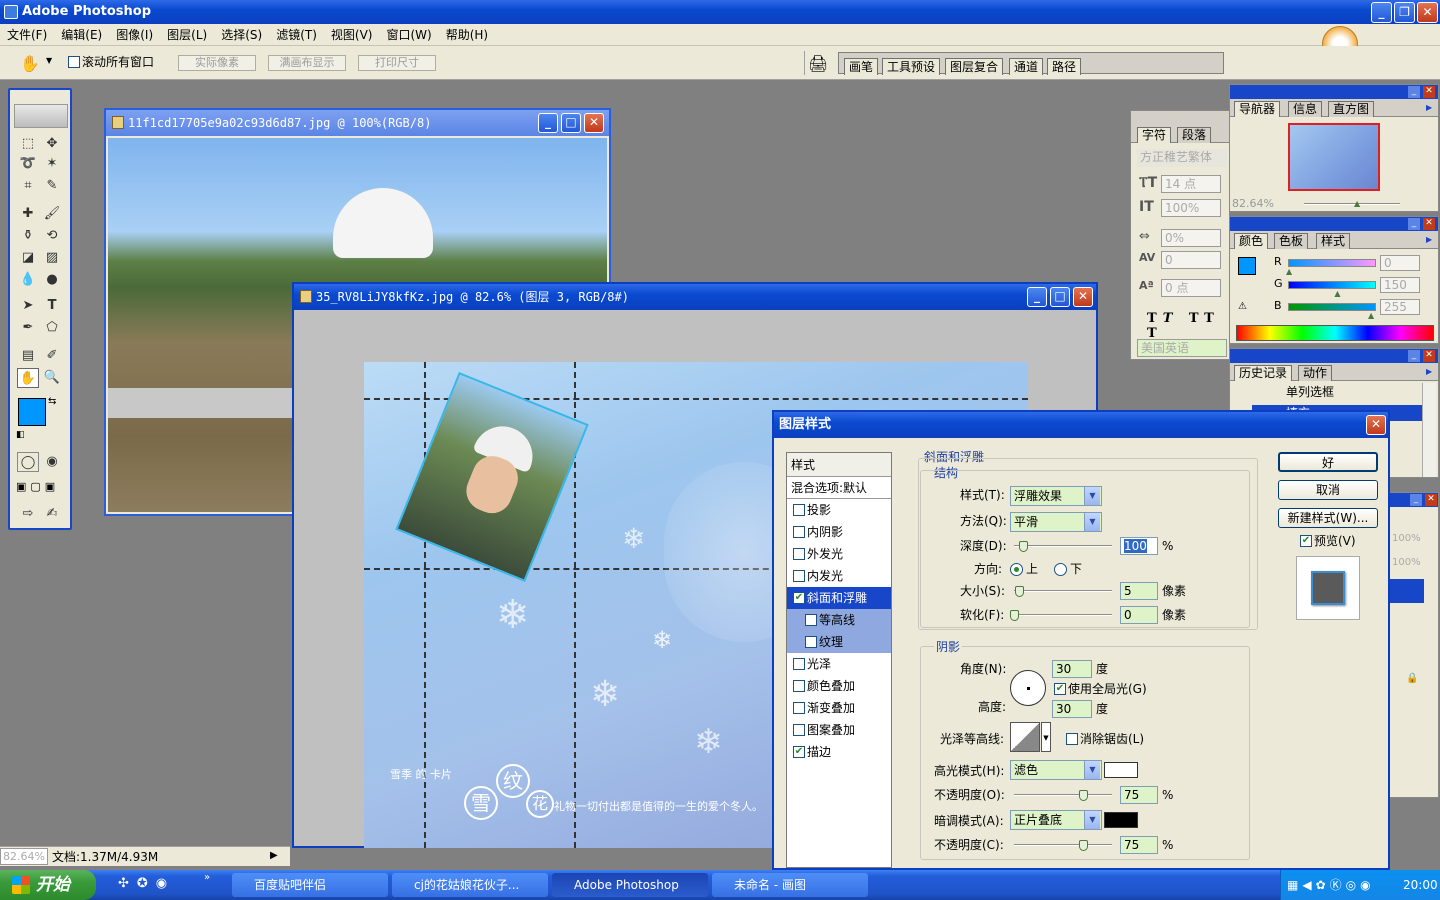  What do you see at coordinates (1191, 208) in the screenshot?
I see `leading-field: 100%` at bounding box center [1191, 208].